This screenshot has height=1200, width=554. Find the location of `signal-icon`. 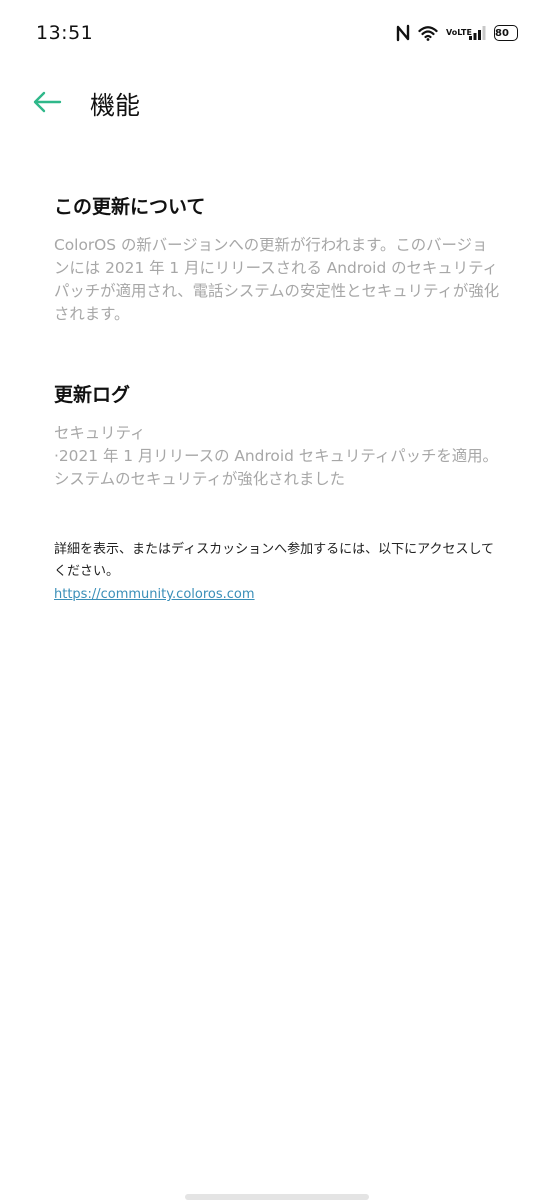

signal-icon is located at coordinates (477, 33).